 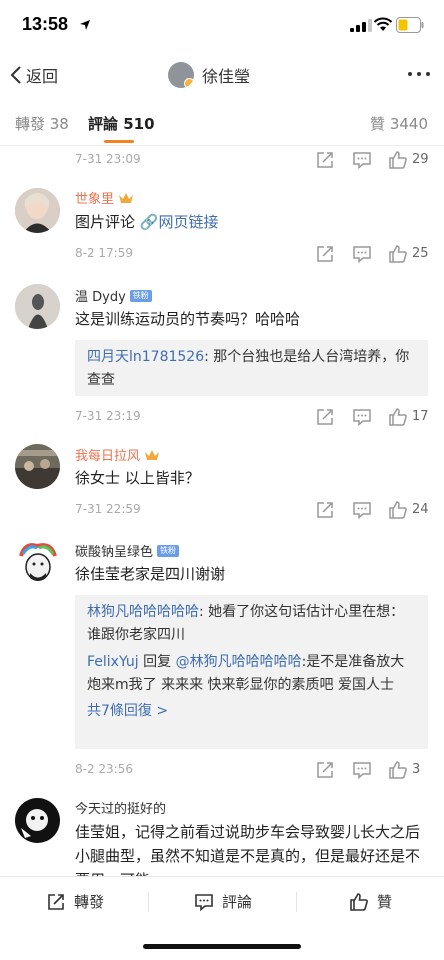 I want to click on status-time: 13:58, so click(x=45, y=24).